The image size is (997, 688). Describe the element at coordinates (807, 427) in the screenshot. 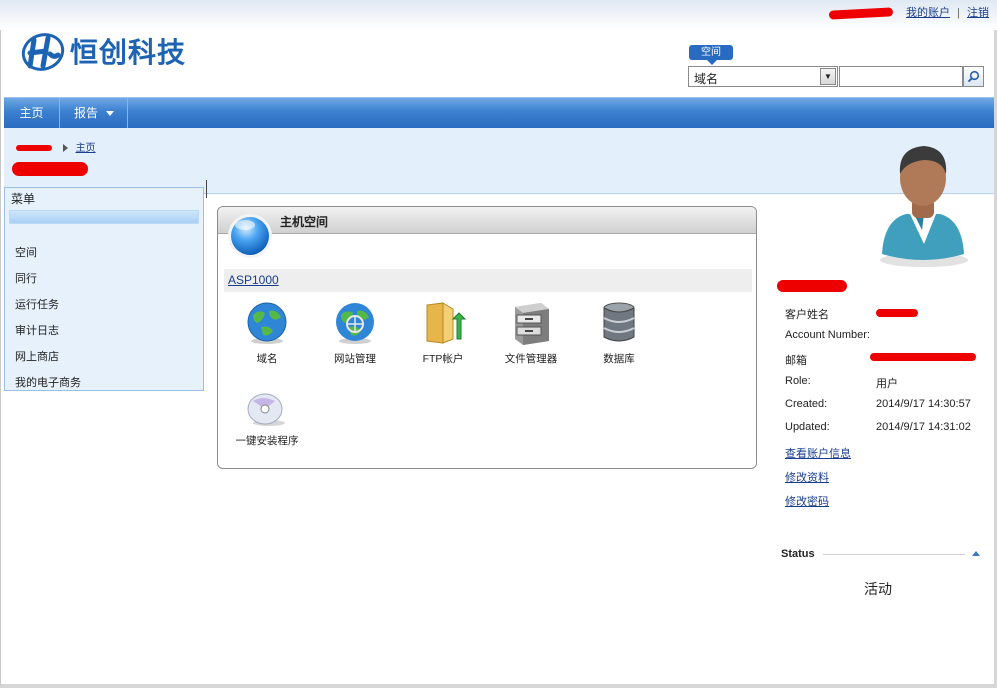

I see `profile-label-updated: Updated:` at that location.